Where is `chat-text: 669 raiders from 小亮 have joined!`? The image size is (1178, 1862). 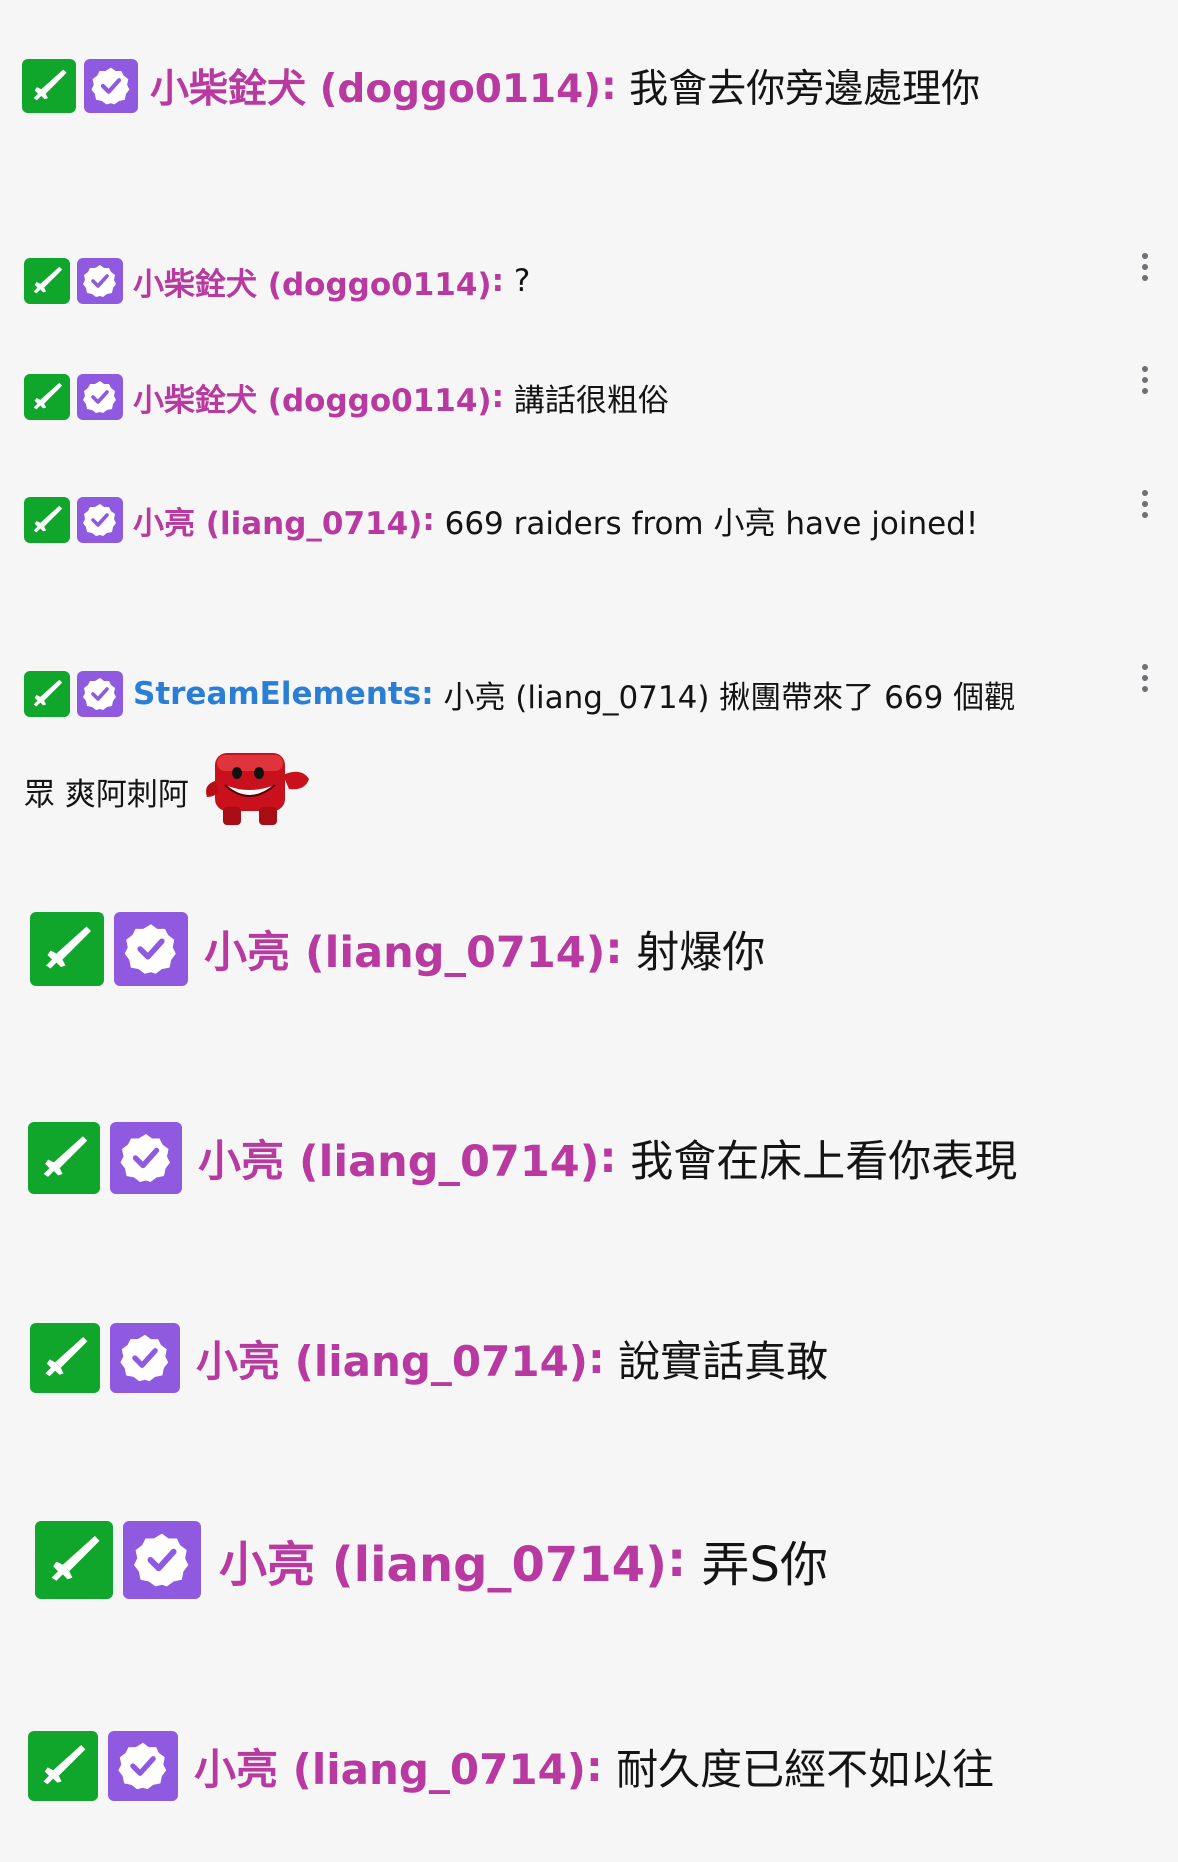
chat-text: 669 raiders from 小亮 have joined! is located at coordinates (711, 523).